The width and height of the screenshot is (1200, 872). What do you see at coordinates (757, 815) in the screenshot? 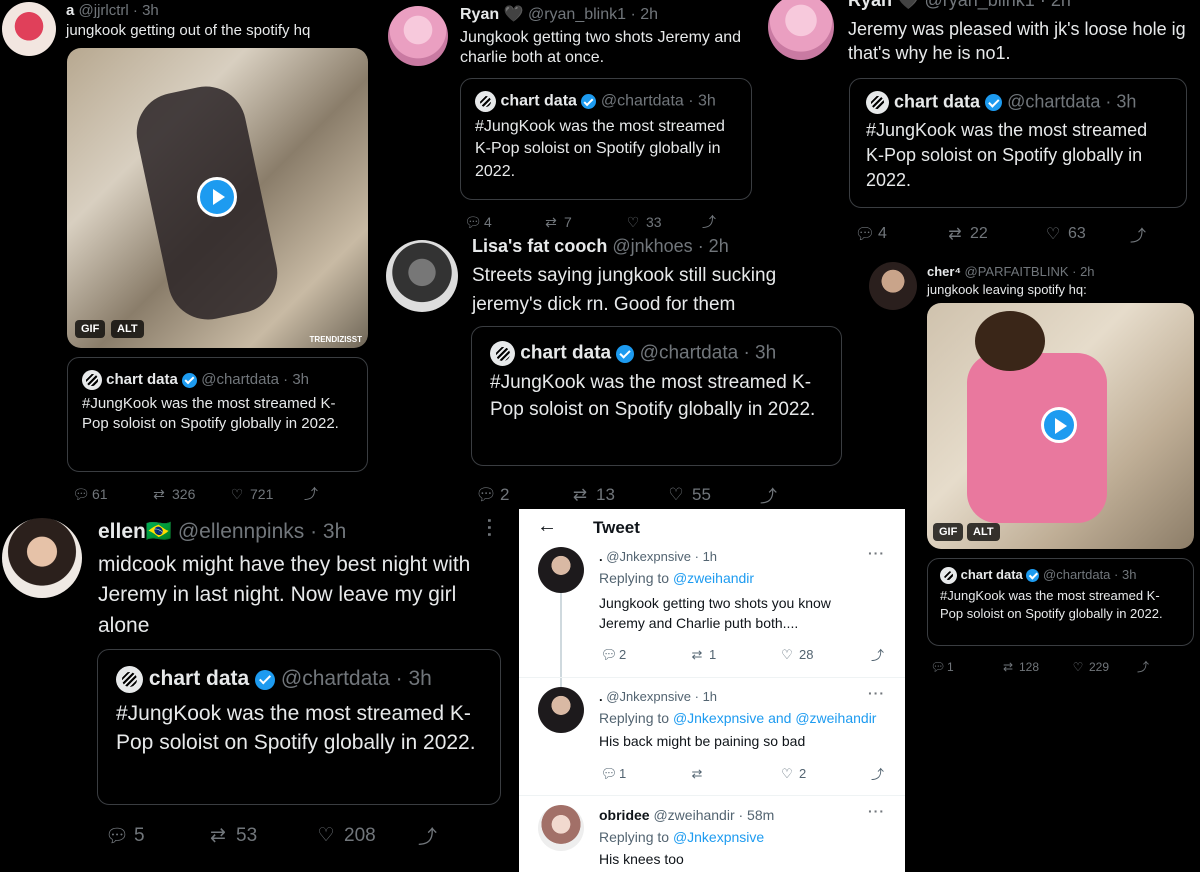
I see `reply-time: · 58m` at bounding box center [757, 815].